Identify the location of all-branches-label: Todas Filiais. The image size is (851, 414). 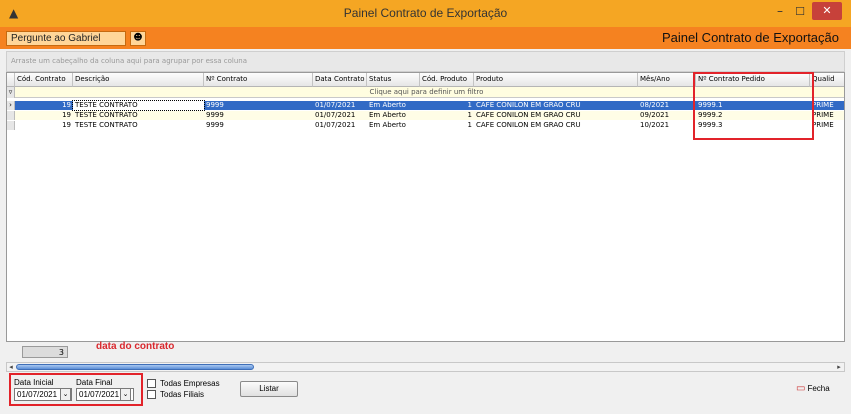
(182, 394).